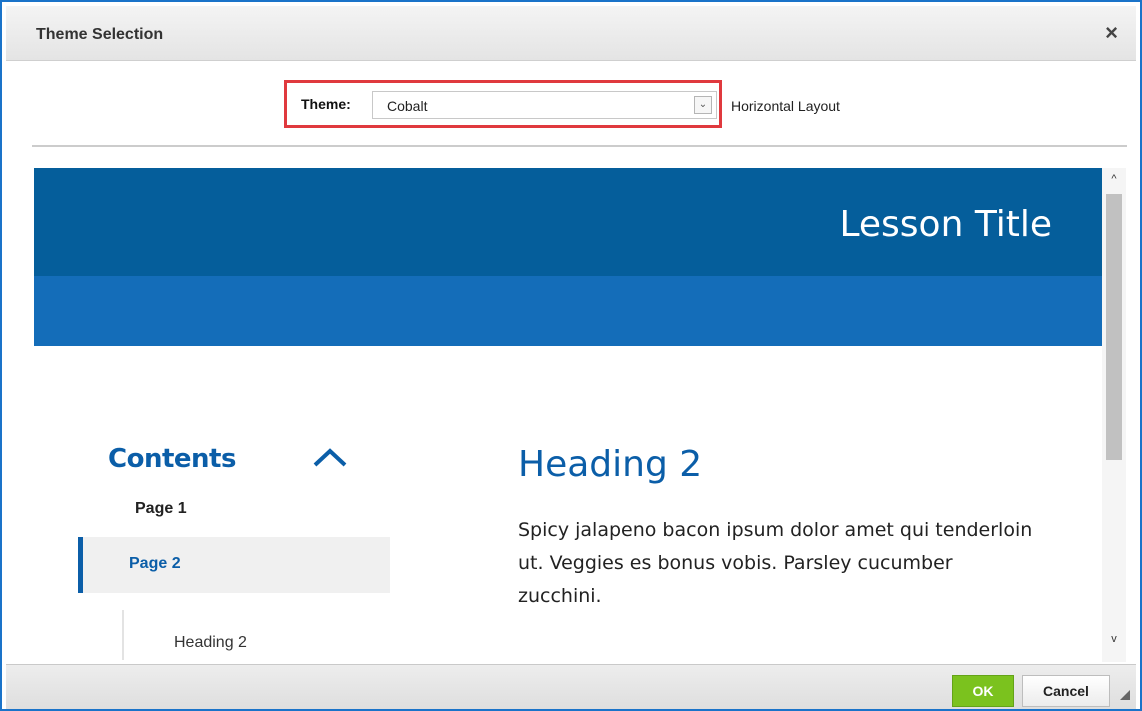 This screenshot has width=1142, height=711. What do you see at coordinates (100, 34) in the screenshot?
I see `dialog-title: Theme Selection` at bounding box center [100, 34].